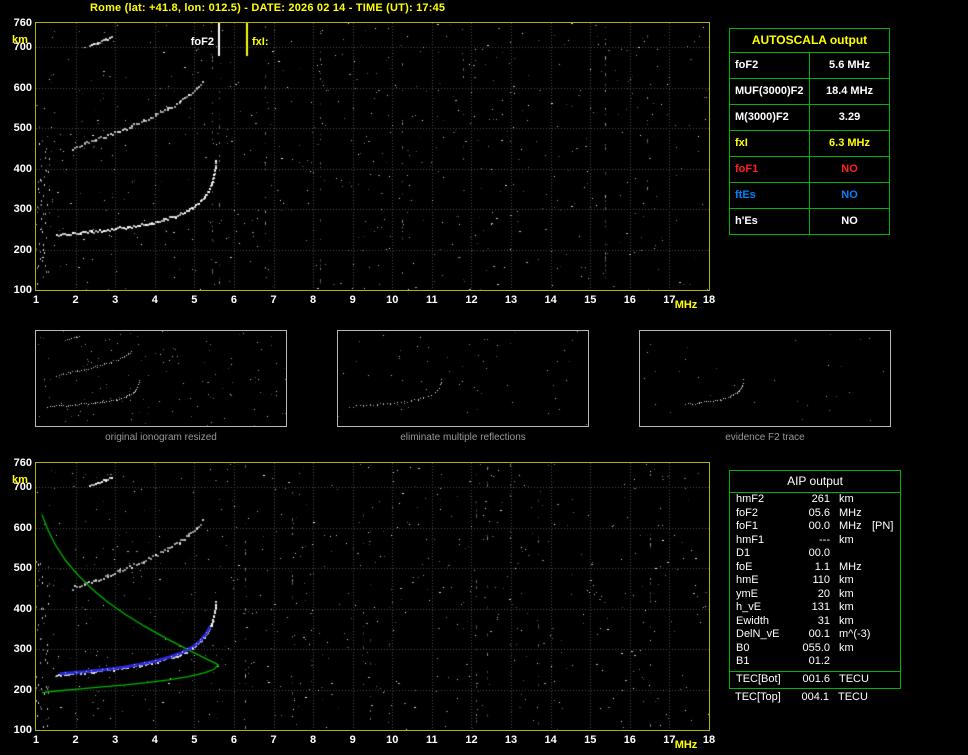 The image size is (968, 755). What do you see at coordinates (747, 593) in the screenshot?
I see `aip-cell: ymE` at bounding box center [747, 593].